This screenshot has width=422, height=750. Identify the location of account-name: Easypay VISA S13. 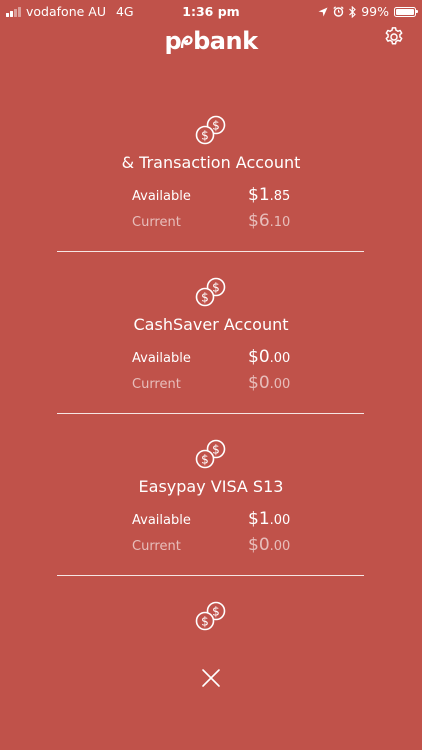
(211, 486).